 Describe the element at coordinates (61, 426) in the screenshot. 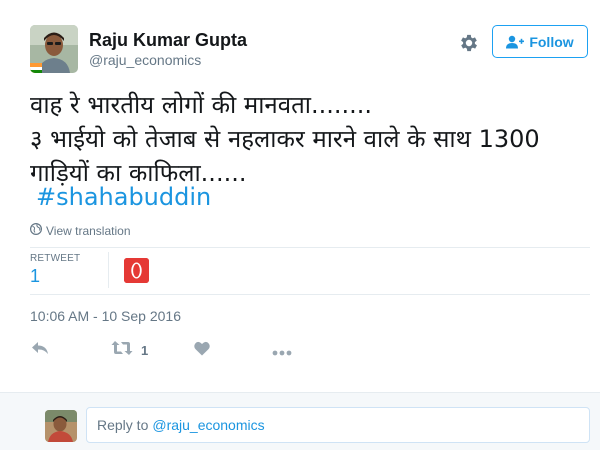

I see `current-user-avatar` at that location.